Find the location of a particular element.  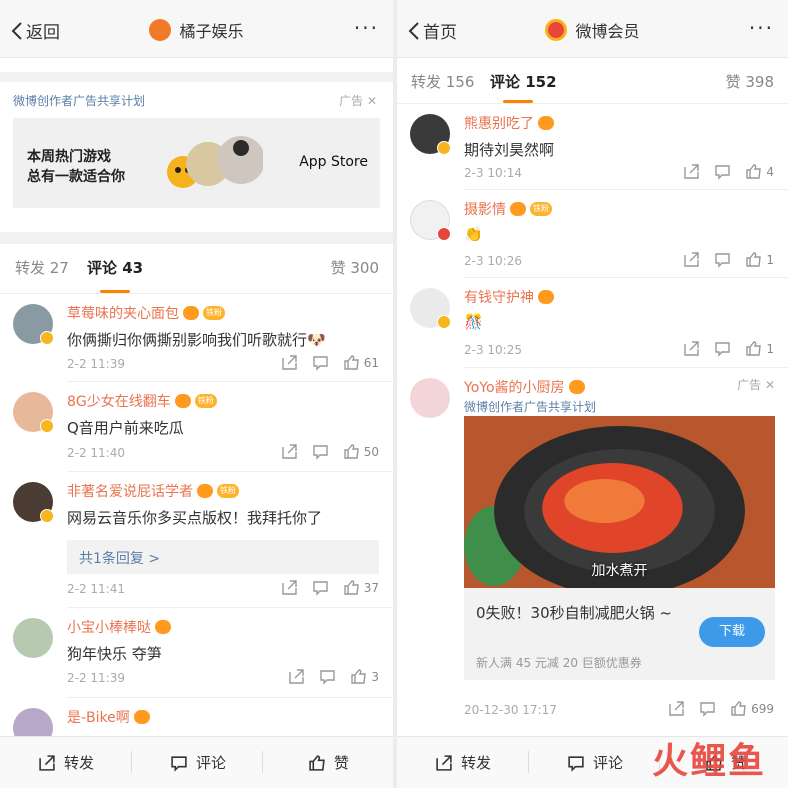

comment-item: 有钱守护神 🎊 2-3 10:25 1 is located at coordinates (592, 323).